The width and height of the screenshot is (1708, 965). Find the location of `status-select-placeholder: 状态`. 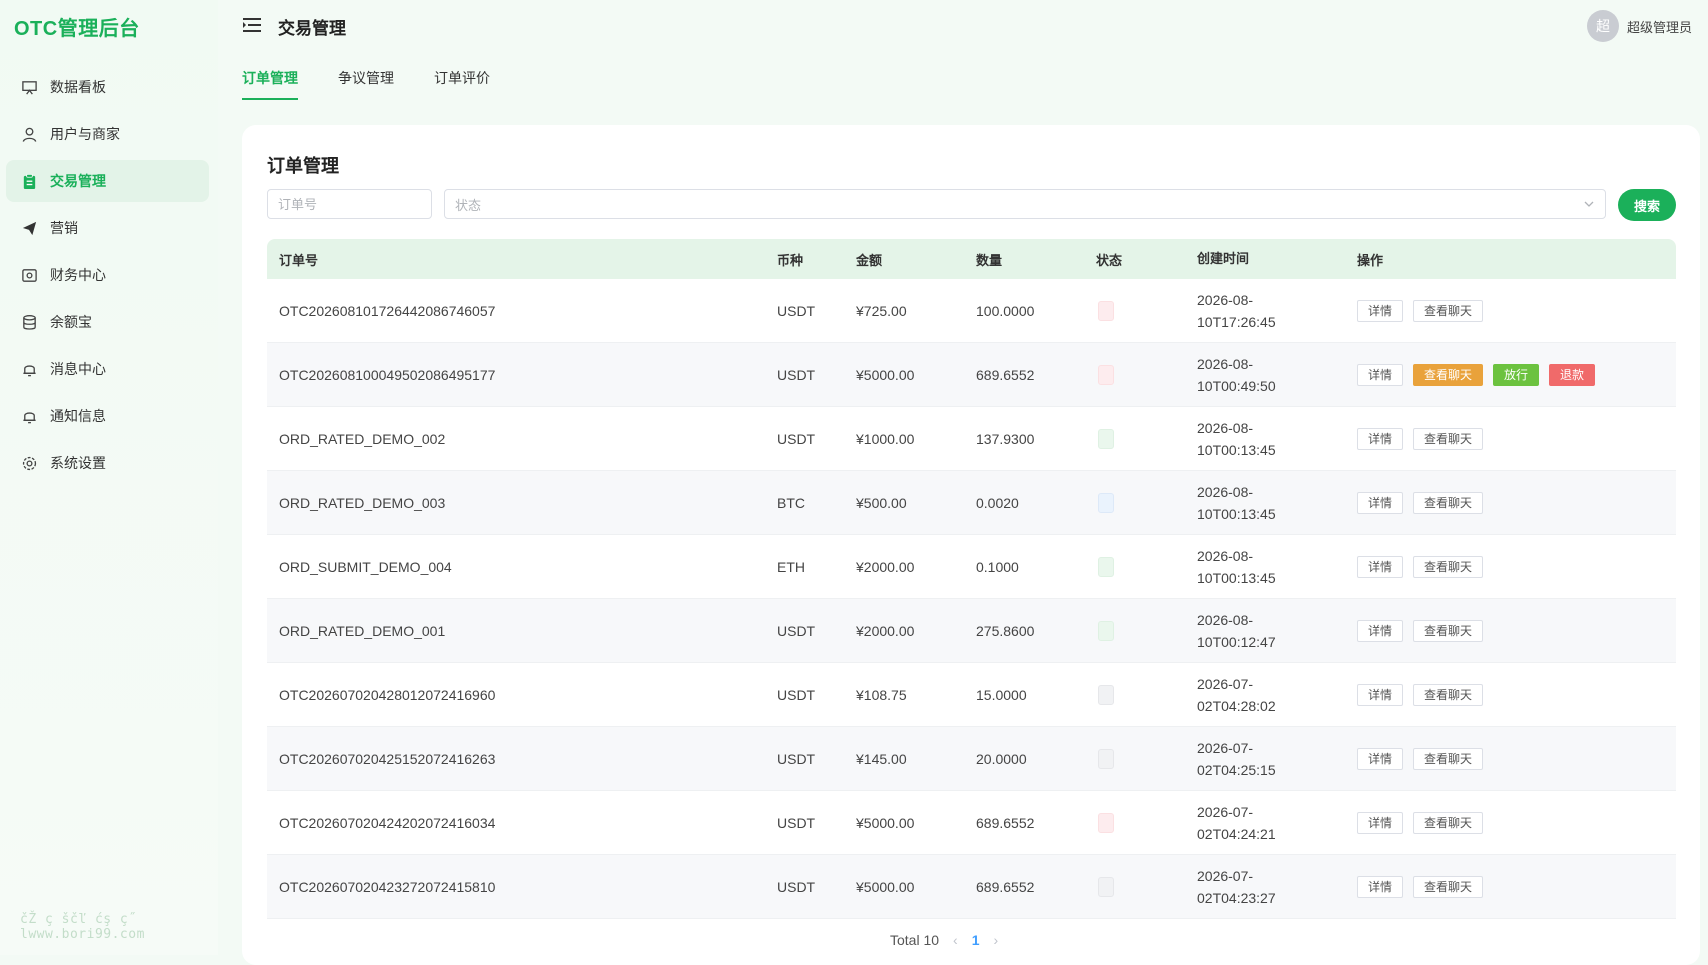

status-select-placeholder: 状态 is located at coordinates (468, 205).